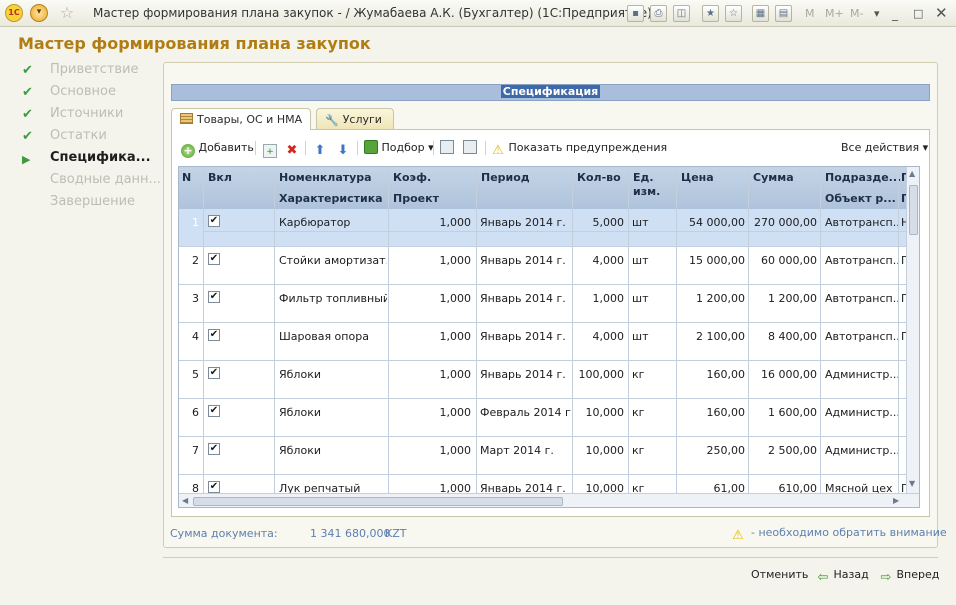 The image size is (956, 605). What do you see at coordinates (333, 298) in the screenshot?
I see `cell-nomenclature: Фильтр топливный` at bounding box center [333, 298].